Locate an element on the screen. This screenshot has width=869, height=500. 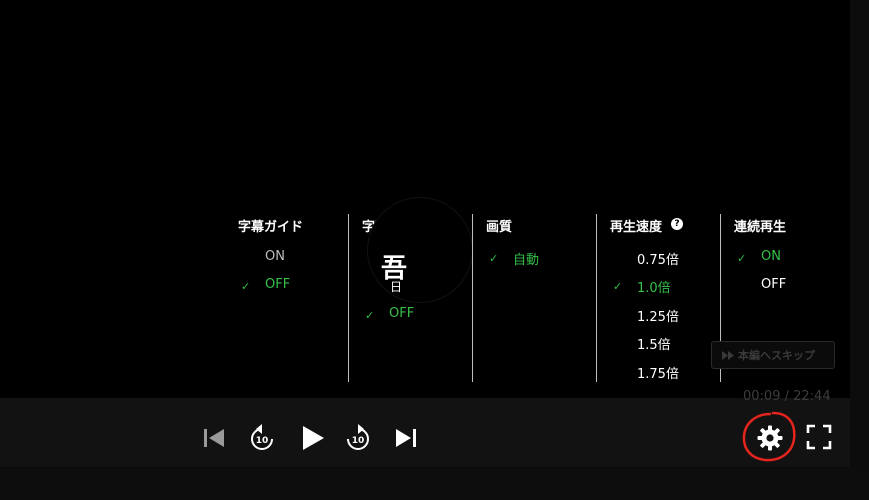
right-edge is located at coordinates (859, 250).